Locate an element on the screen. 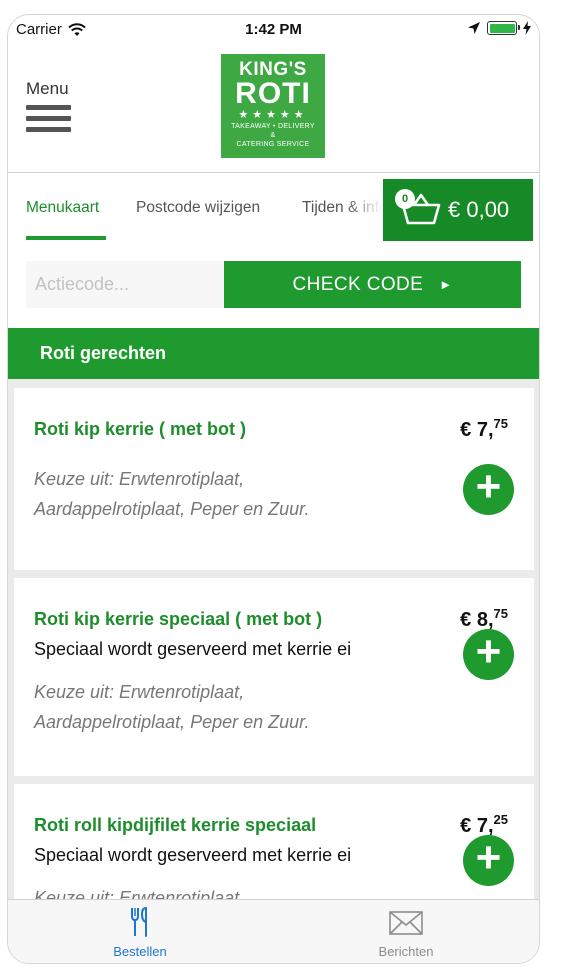  charging-bolt-icon is located at coordinates (527, 28).